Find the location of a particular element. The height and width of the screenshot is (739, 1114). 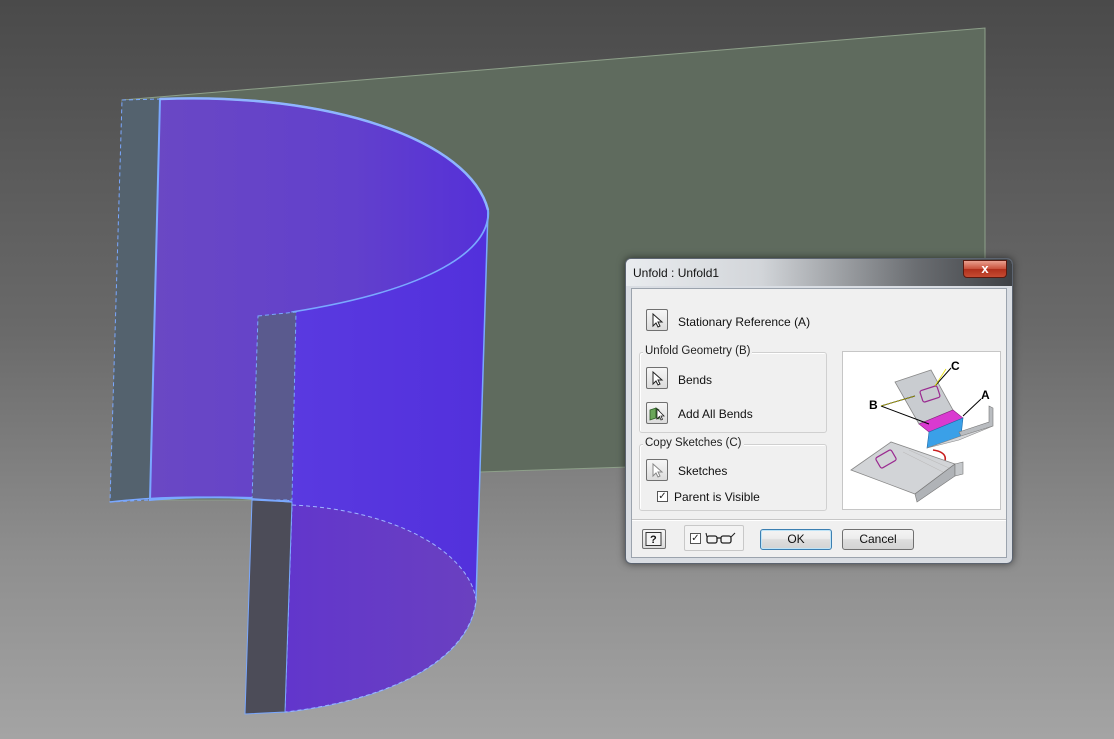

help-icon: ? is located at coordinates (653, 539).